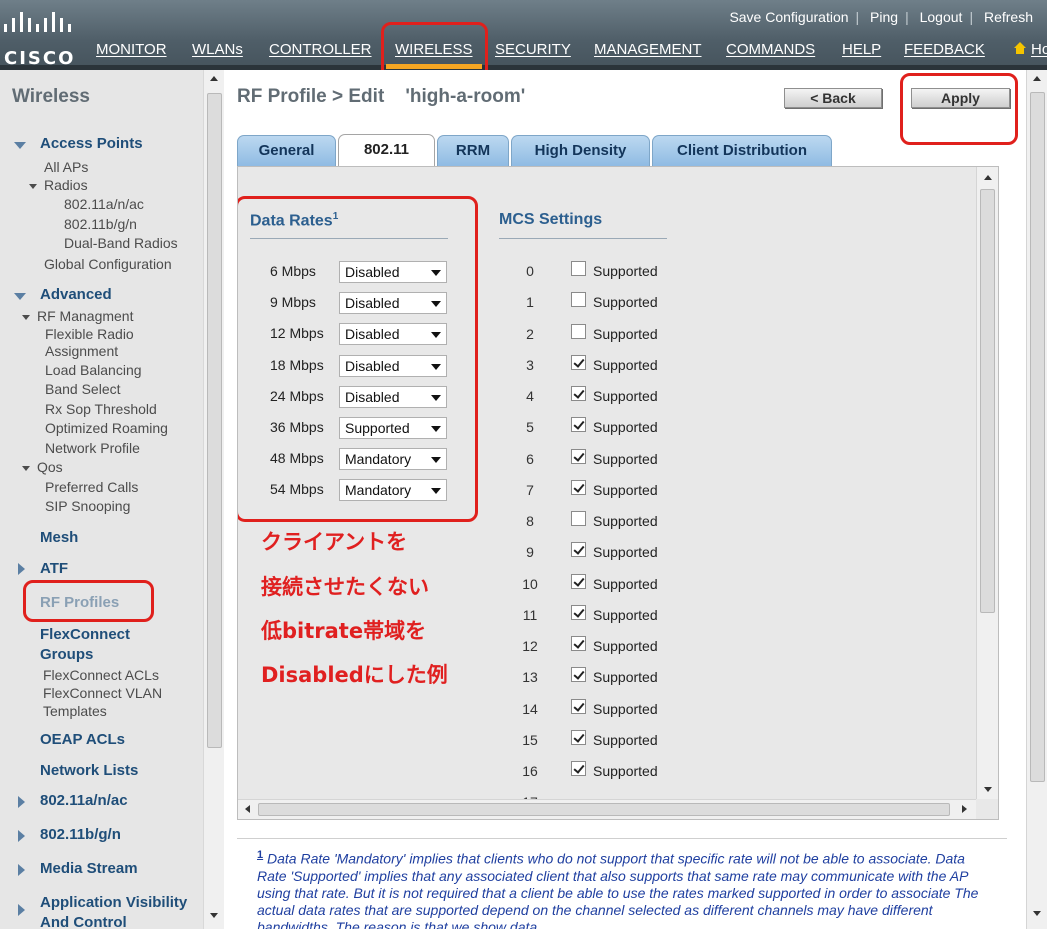  Describe the element at coordinates (102, 693) in the screenshot. I see `sidebar-item-flex-vlan: FlexConnect VLAN` at that location.